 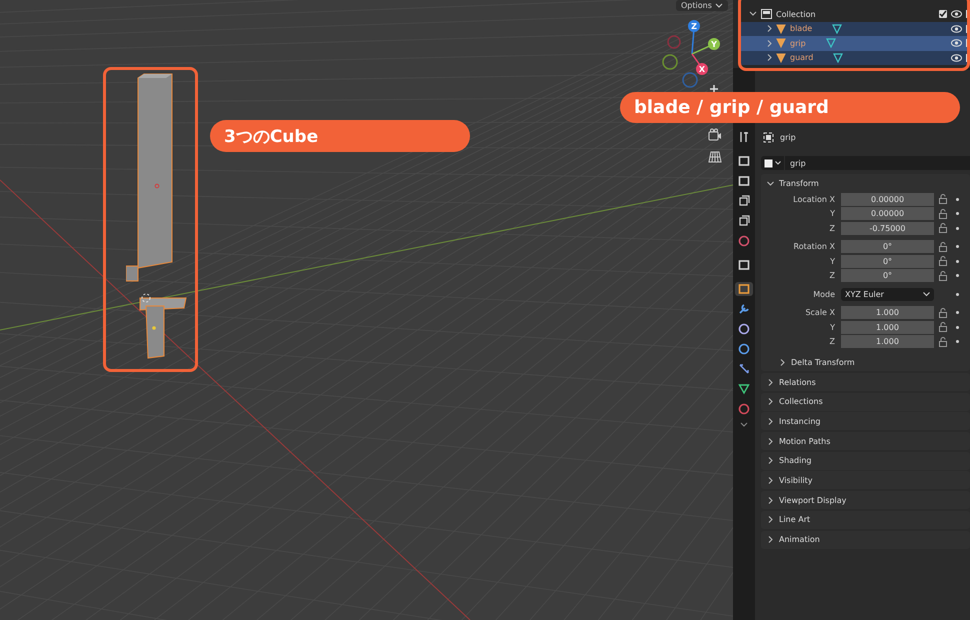 What do you see at coordinates (865, 421) in the screenshot?
I see `panel-header: Instancing` at bounding box center [865, 421].